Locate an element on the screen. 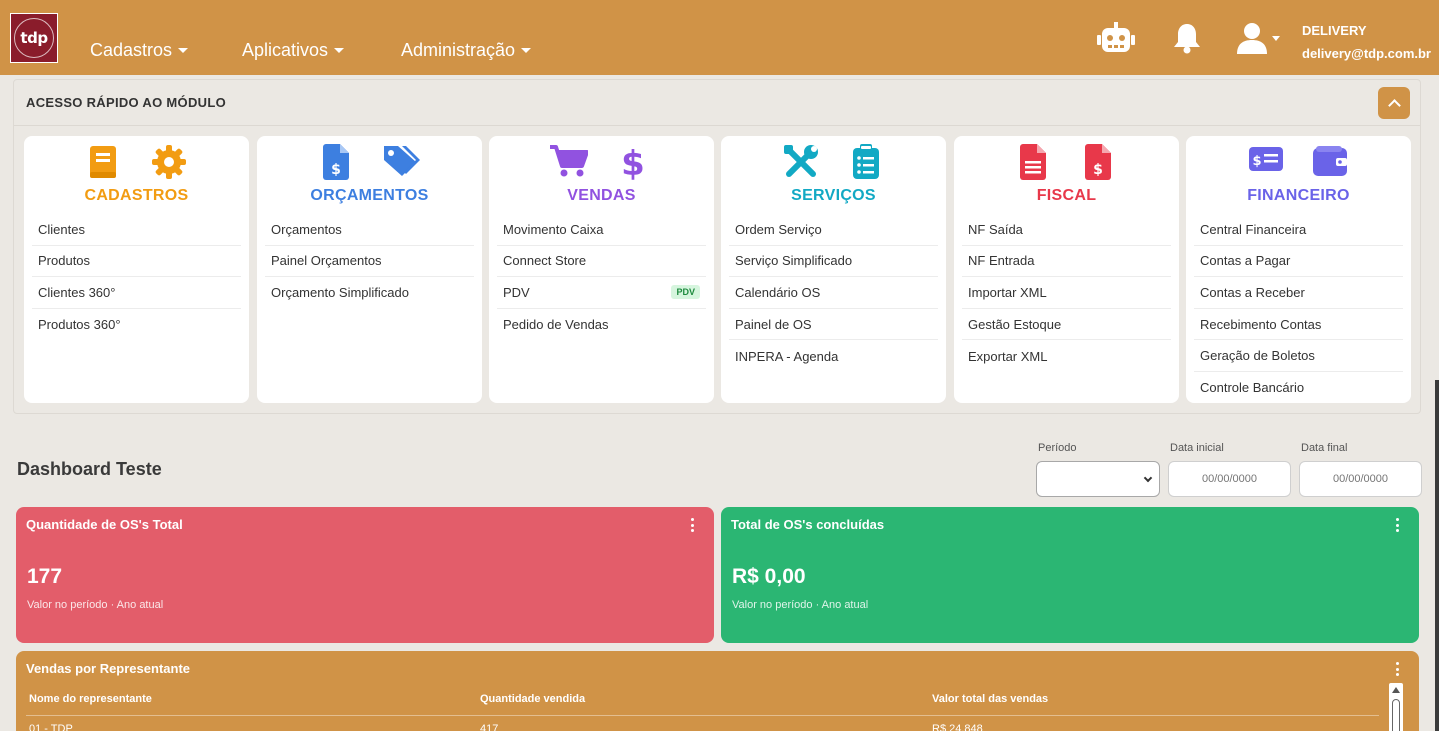  list-item: Contas a Pagar is located at coordinates (1298, 262).